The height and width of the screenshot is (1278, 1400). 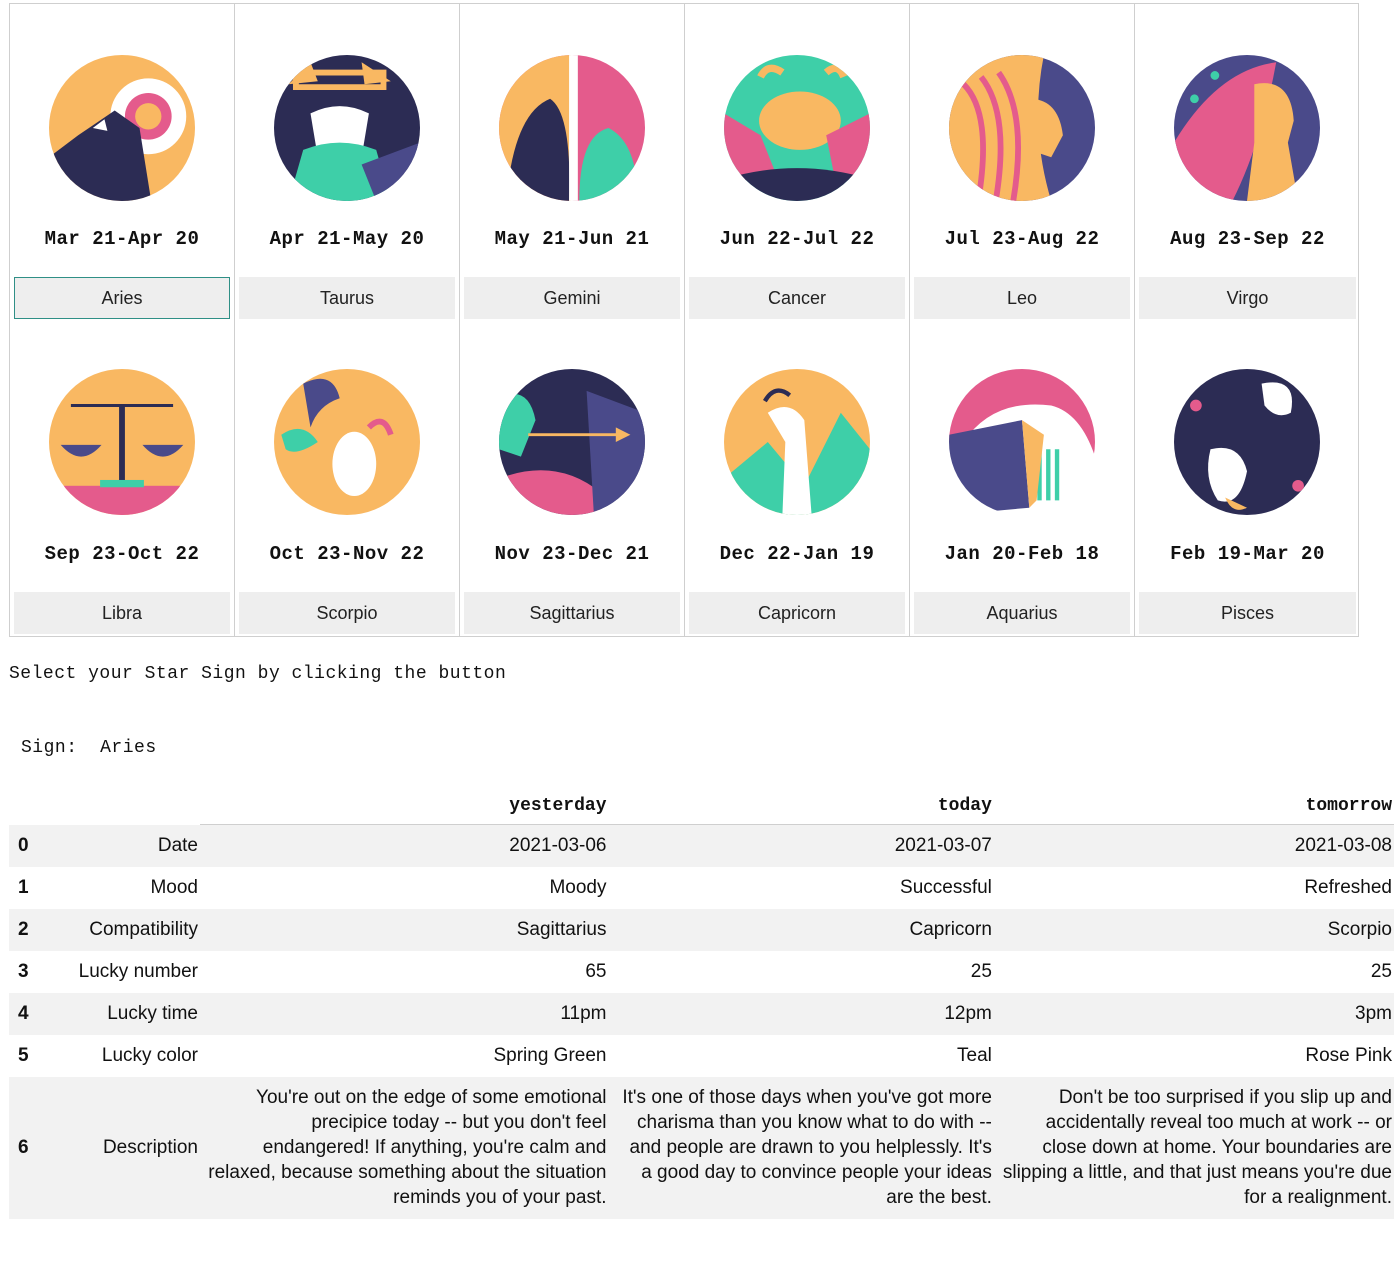 What do you see at coordinates (801, 930) in the screenshot?
I see `table-cell: Capricorn` at bounding box center [801, 930].